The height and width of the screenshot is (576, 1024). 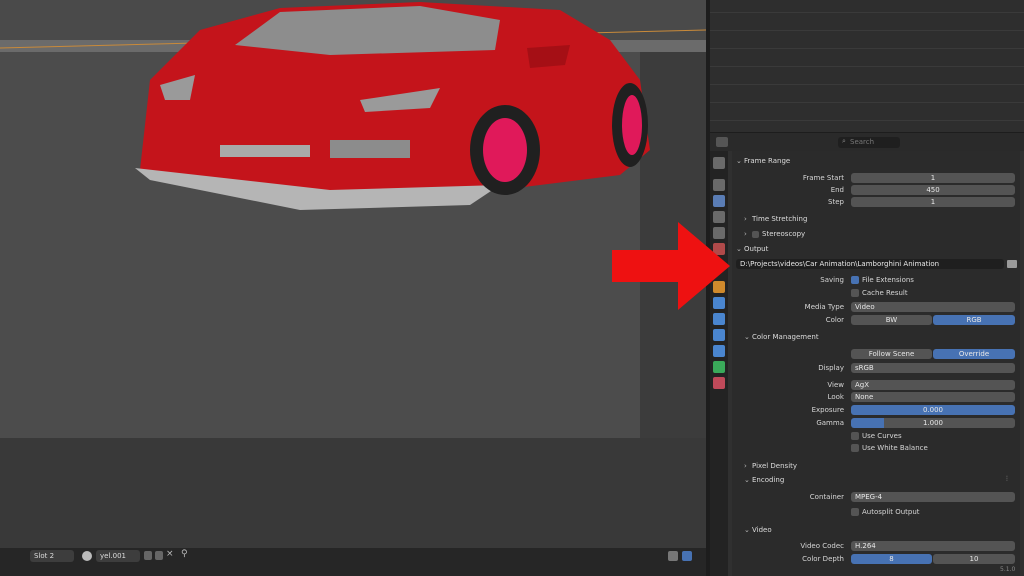 What do you see at coordinates (933, 202) in the screenshot?
I see `frame-step-field: 1` at bounding box center [933, 202].